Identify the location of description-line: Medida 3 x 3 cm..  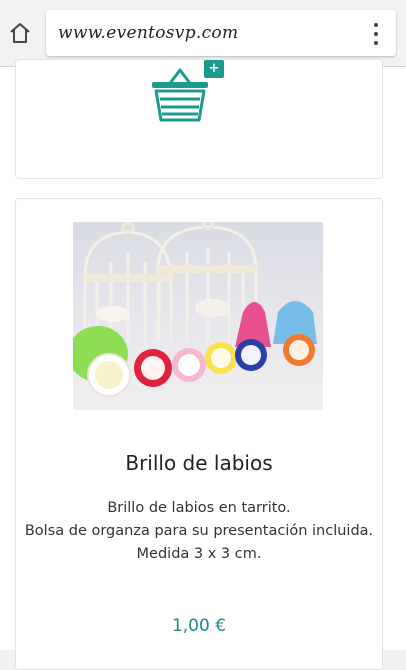
(199, 554).